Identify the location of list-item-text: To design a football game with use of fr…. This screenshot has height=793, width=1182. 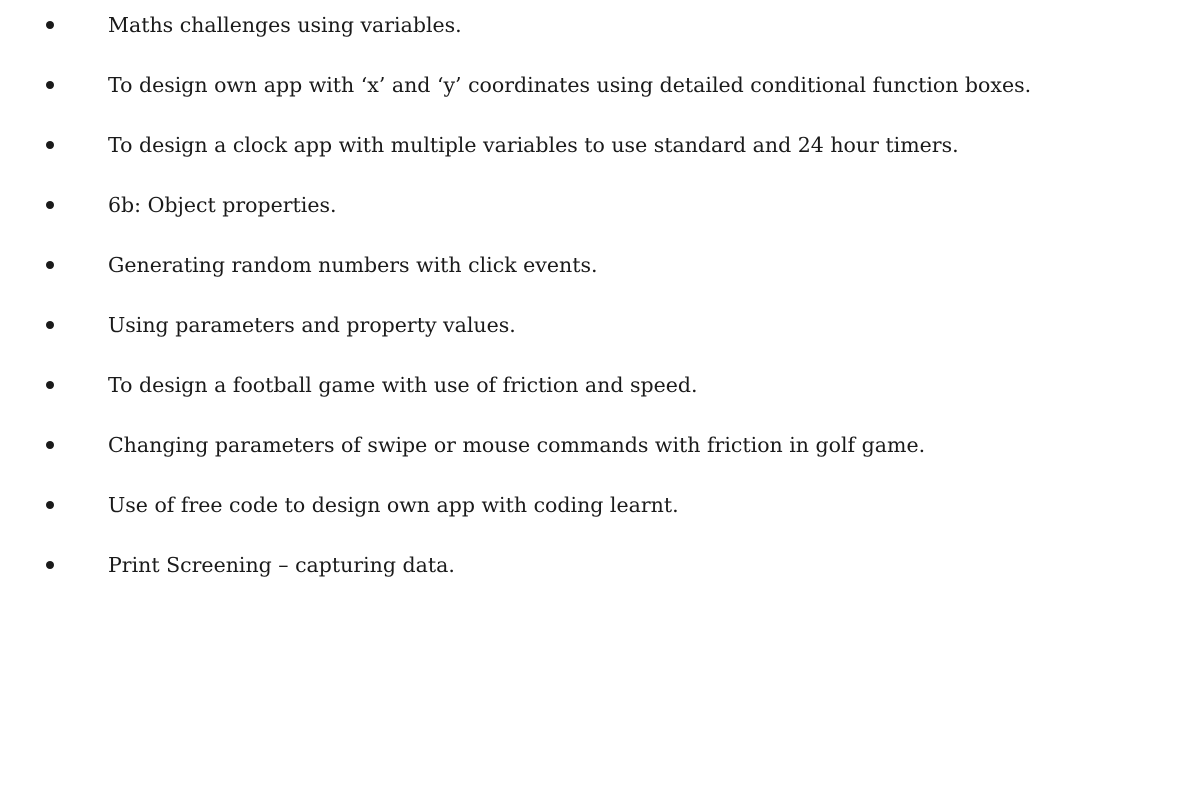
(403, 385).